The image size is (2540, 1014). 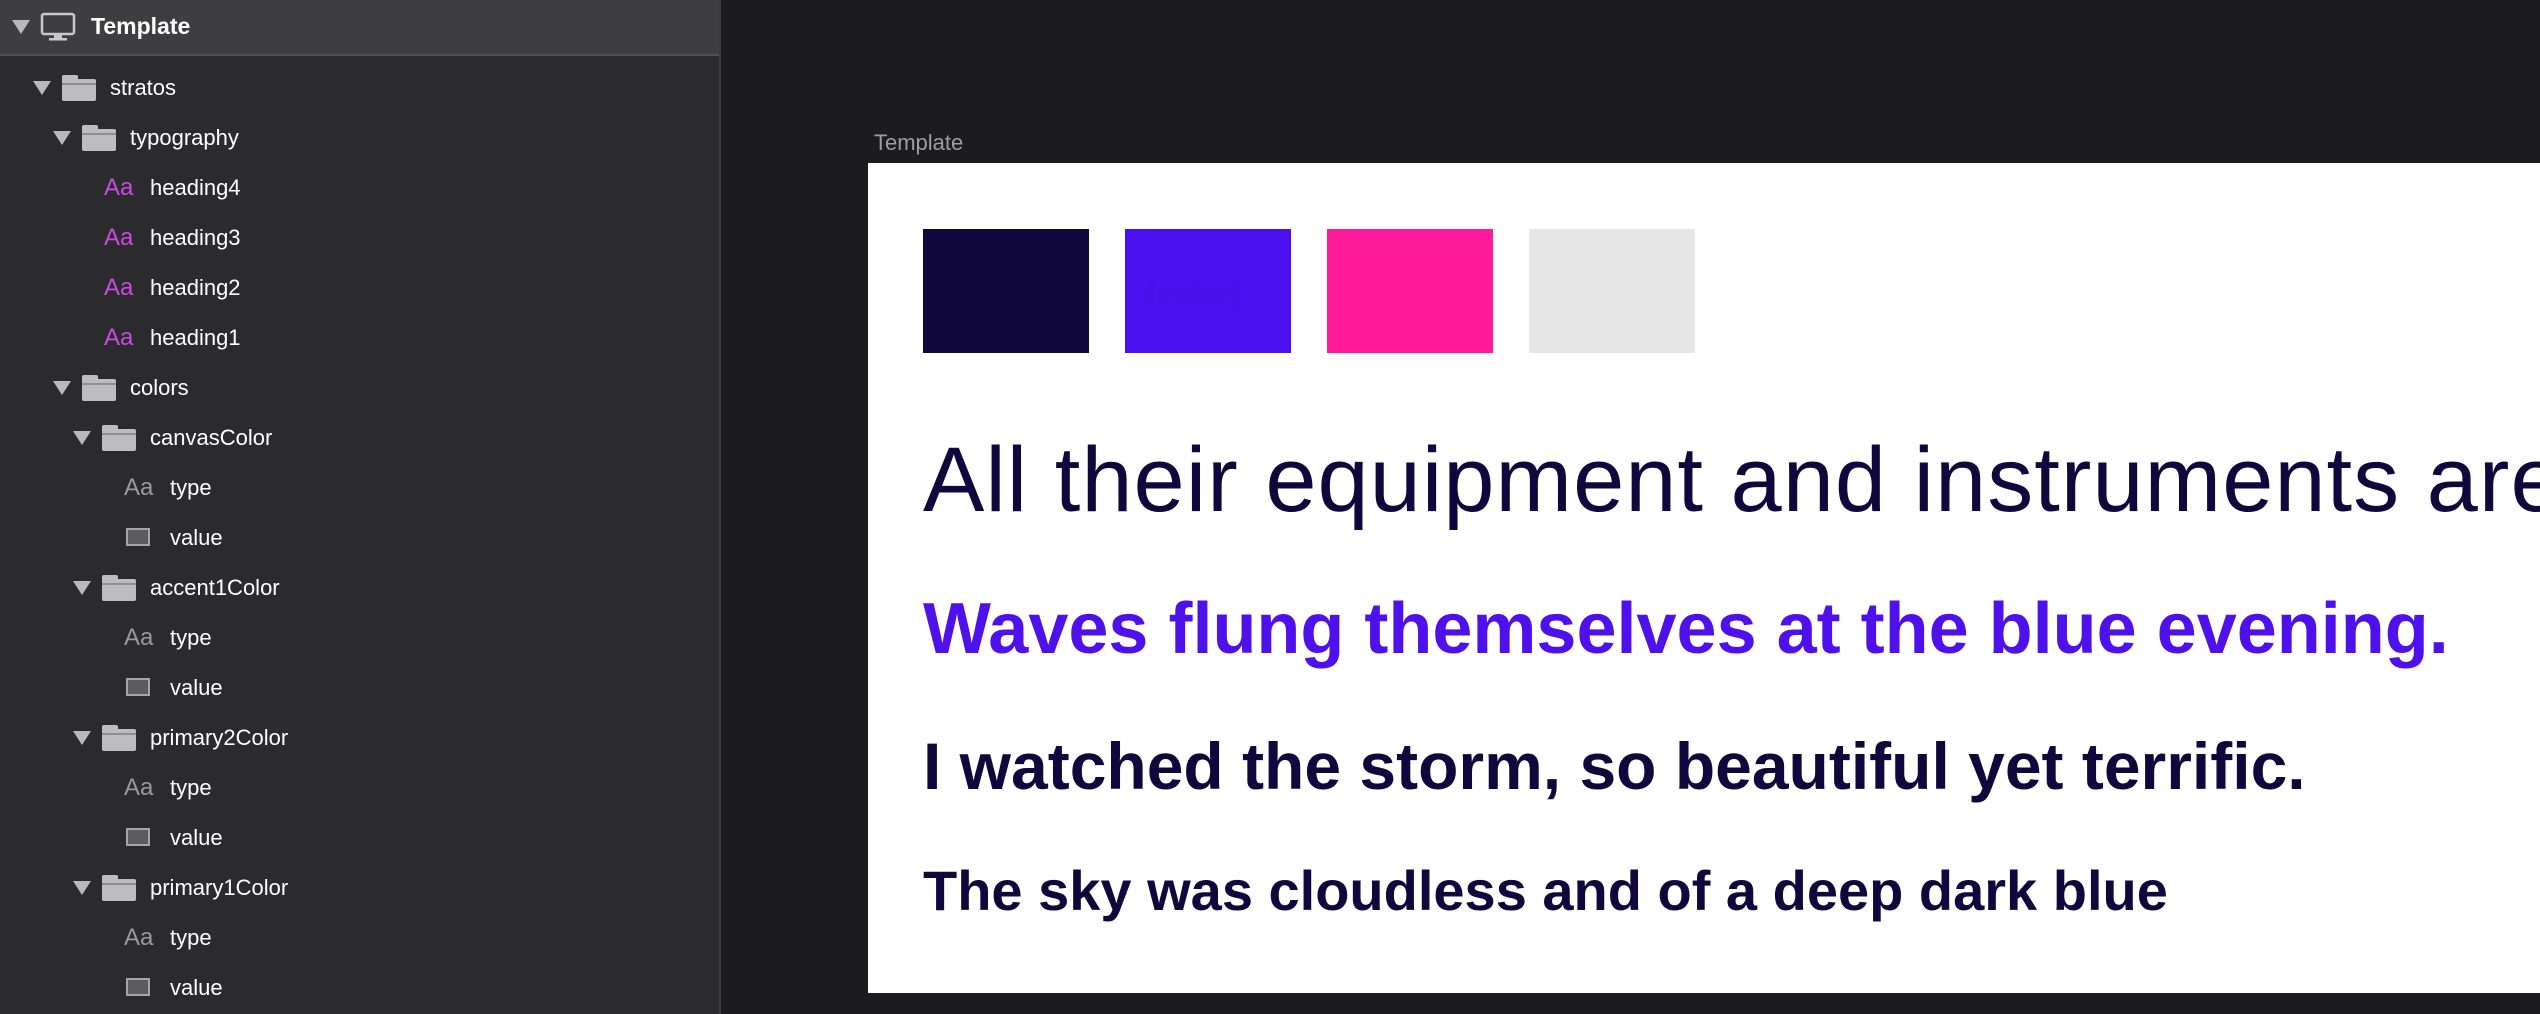 I want to click on tree-item-label: heading4, so click(x=195, y=187).